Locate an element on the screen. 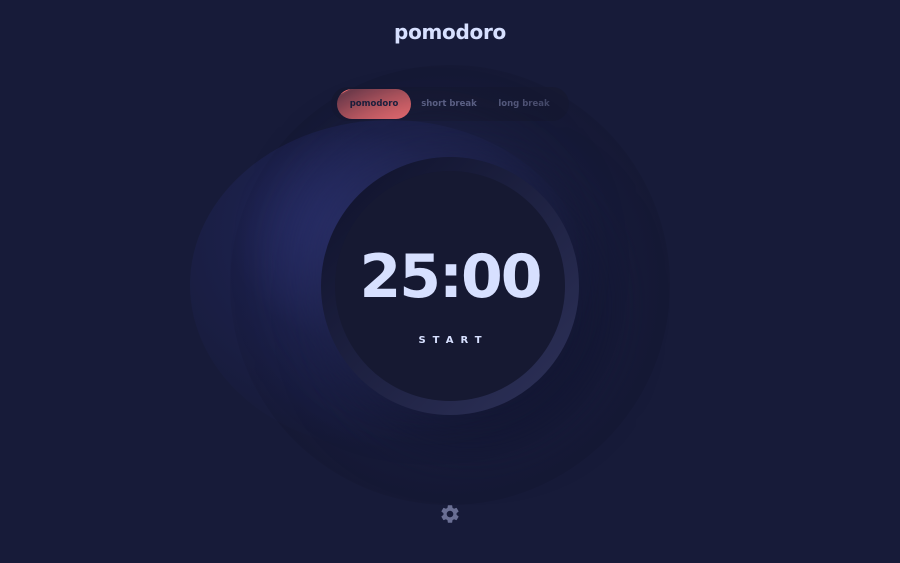 The image size is (900, 563). mode-pomodoro-button: pomodoro is located at coordinates (374, 104).